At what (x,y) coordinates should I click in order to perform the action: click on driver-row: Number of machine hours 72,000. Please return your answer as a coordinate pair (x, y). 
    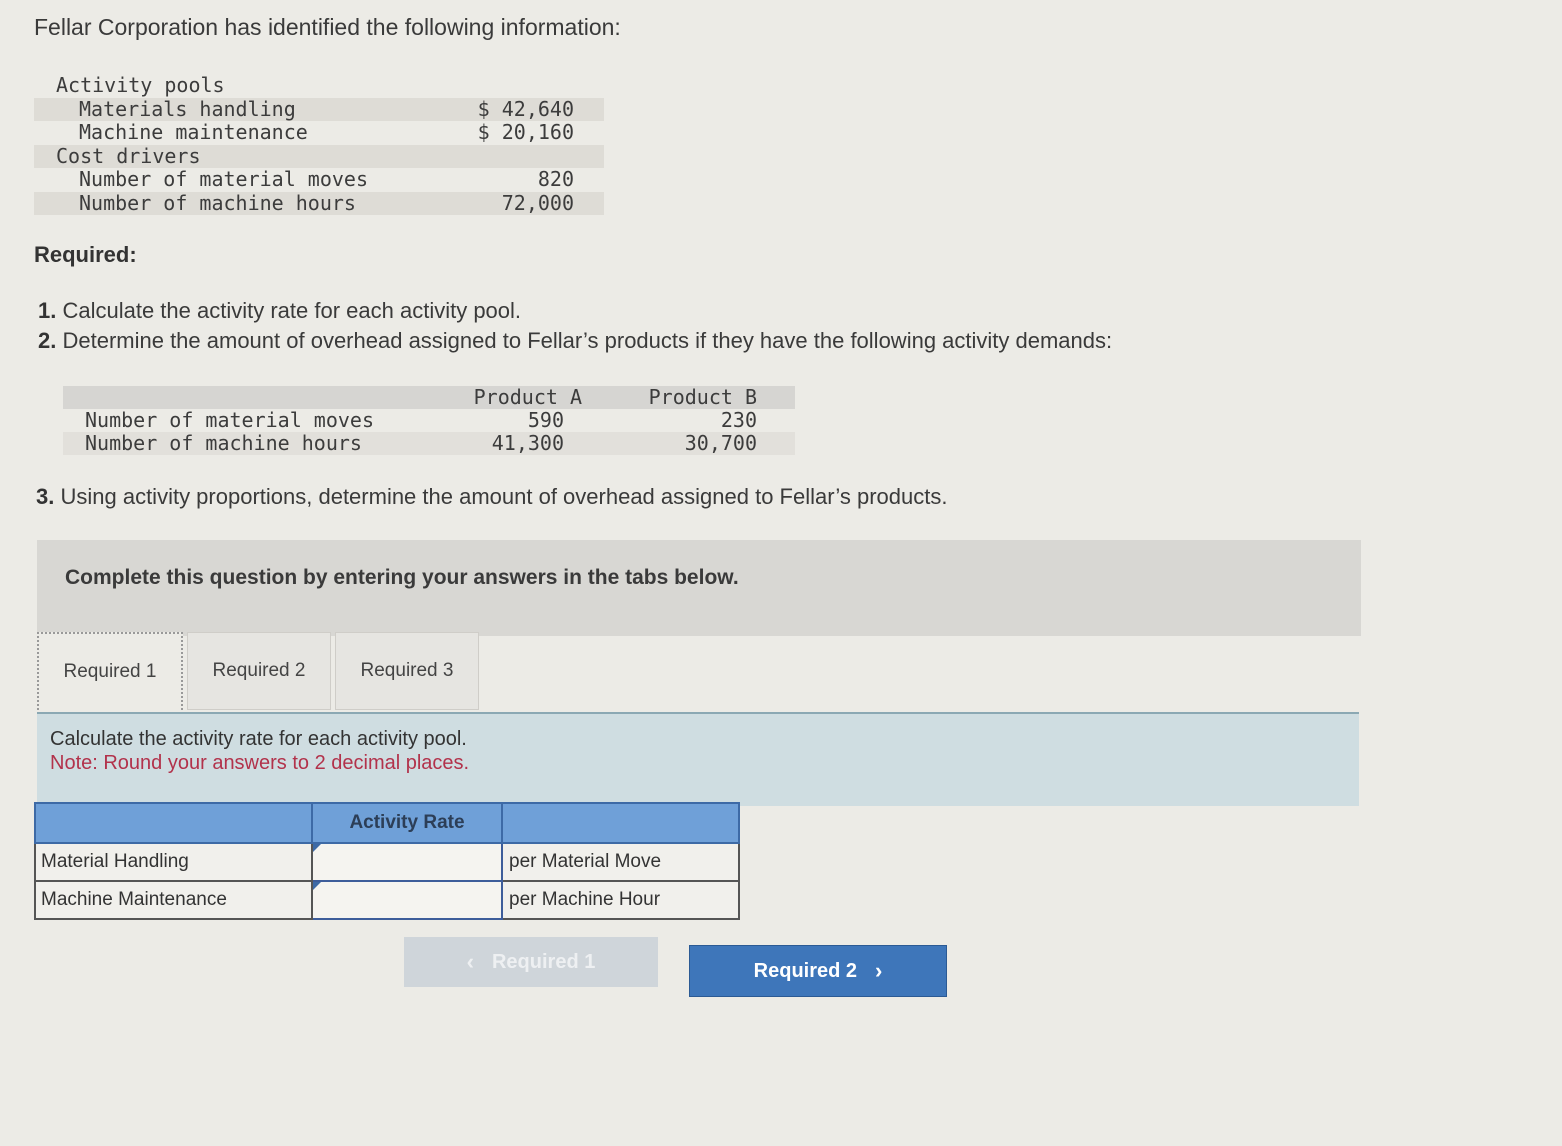
    Looking at the image, I should click on (319, 203).